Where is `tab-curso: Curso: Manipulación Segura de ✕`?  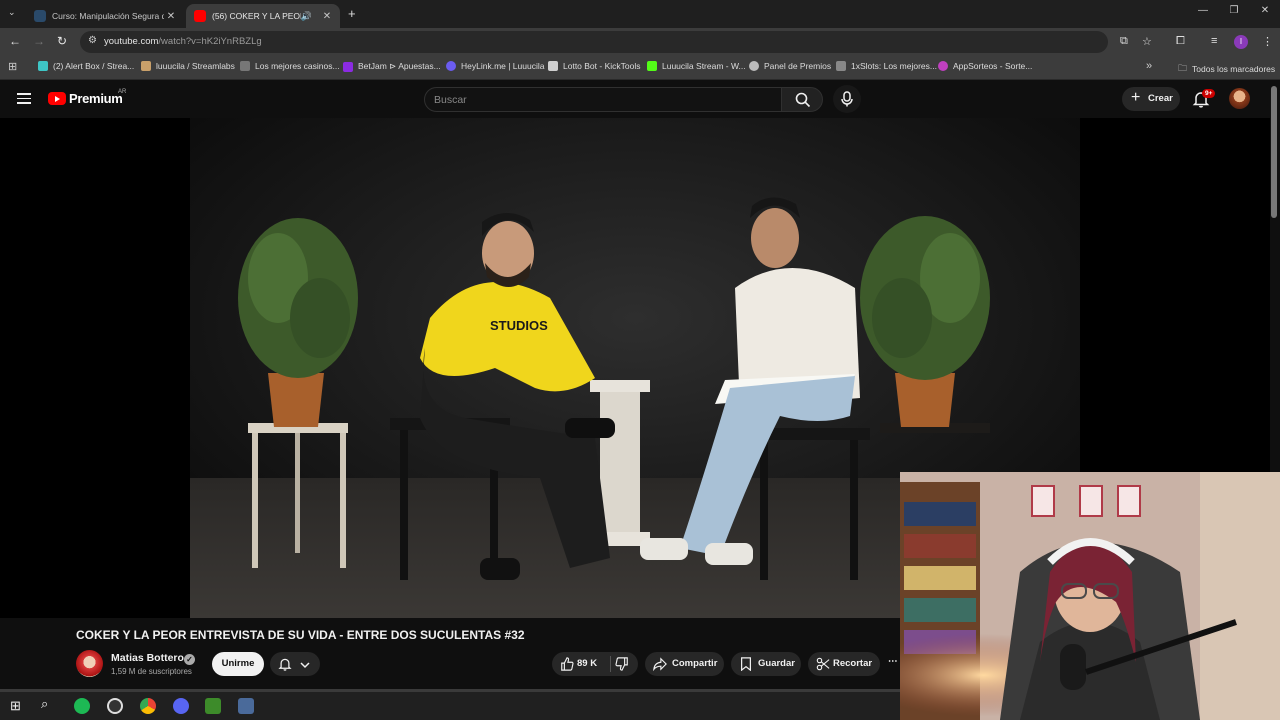
tab-curso: Curso: Manipulación Segura de ✕ is located at coordinates (105, 16).